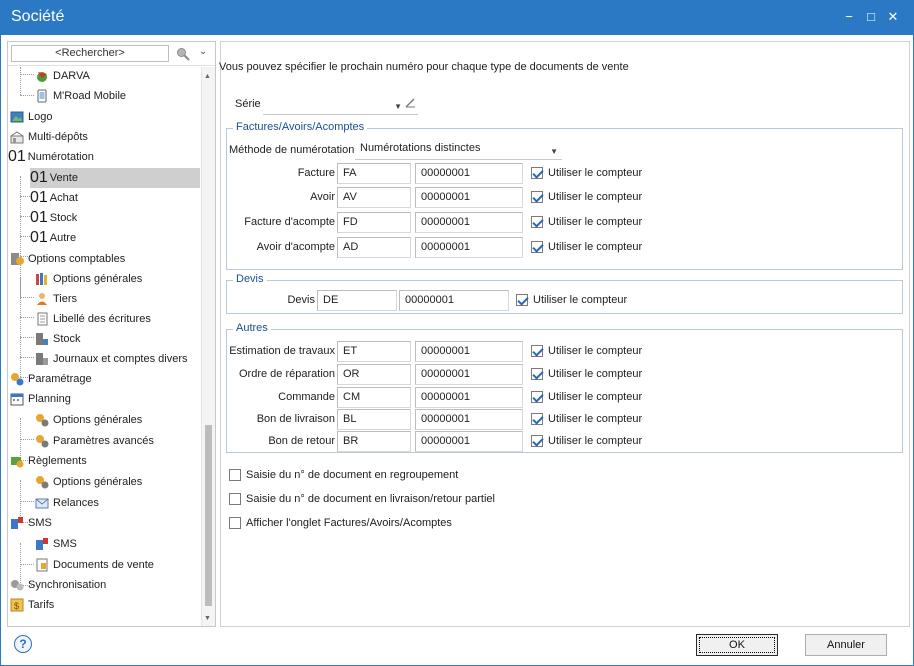 This screenshot has width=914, height=666. Describe the element at coordinates (208, 515) in the screenshot. I see `scrollbar-thumb` at that location.